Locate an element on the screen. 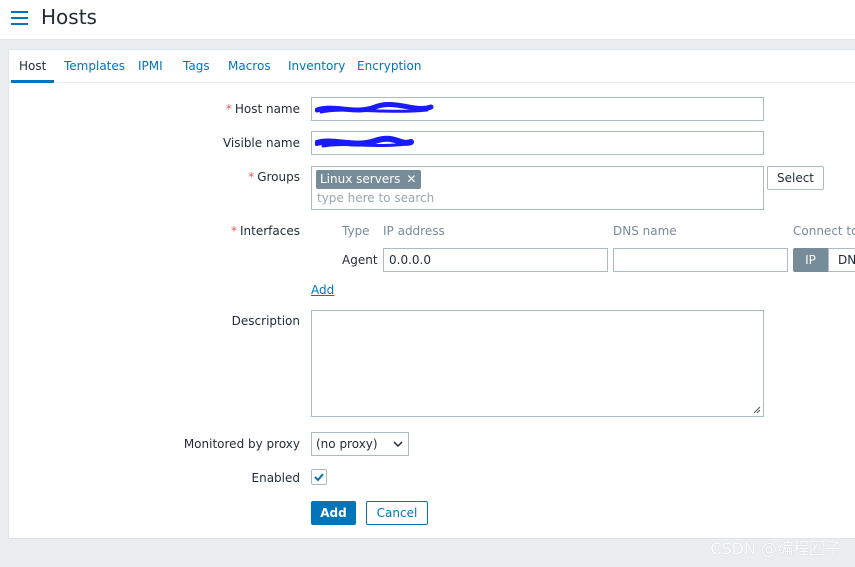 Image resolution: width=855 pixels, height=567 pixels. interface-dns-input is located at coordinates (700, 260).